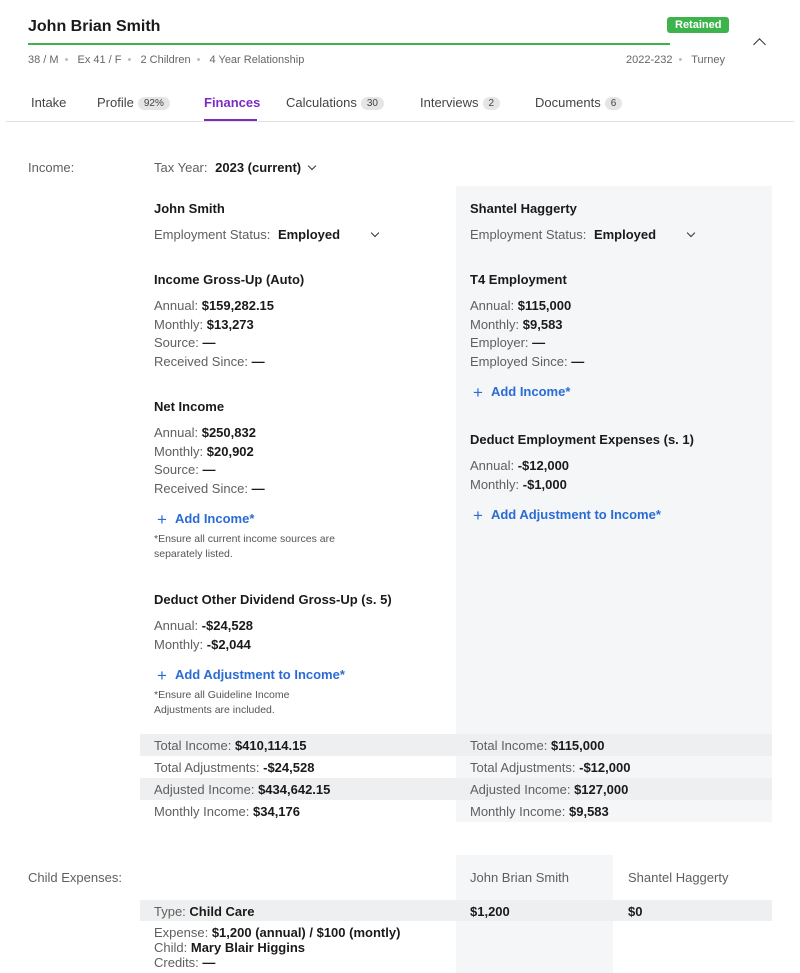  Describe the element at coordinates (258, 167) in the screenshot. I see `tax-year-value: 2023 (current)` at that location.